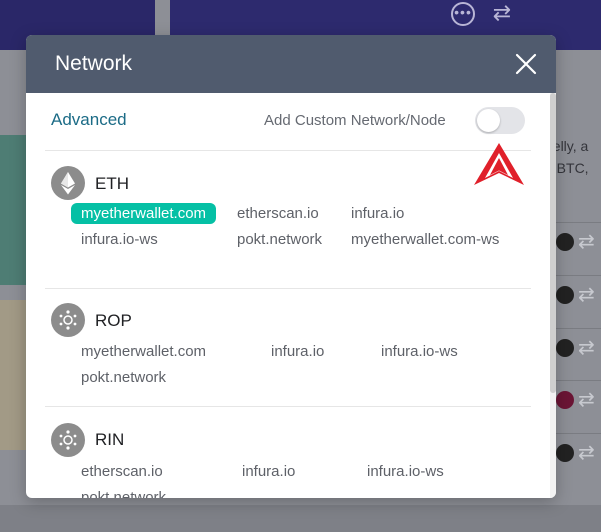 This screenshot has width=601, height=532. What do you see at coordinates (463, 14) in the screenshot?
I see `more-options-icon: •••` at bounding box center [463, 14].